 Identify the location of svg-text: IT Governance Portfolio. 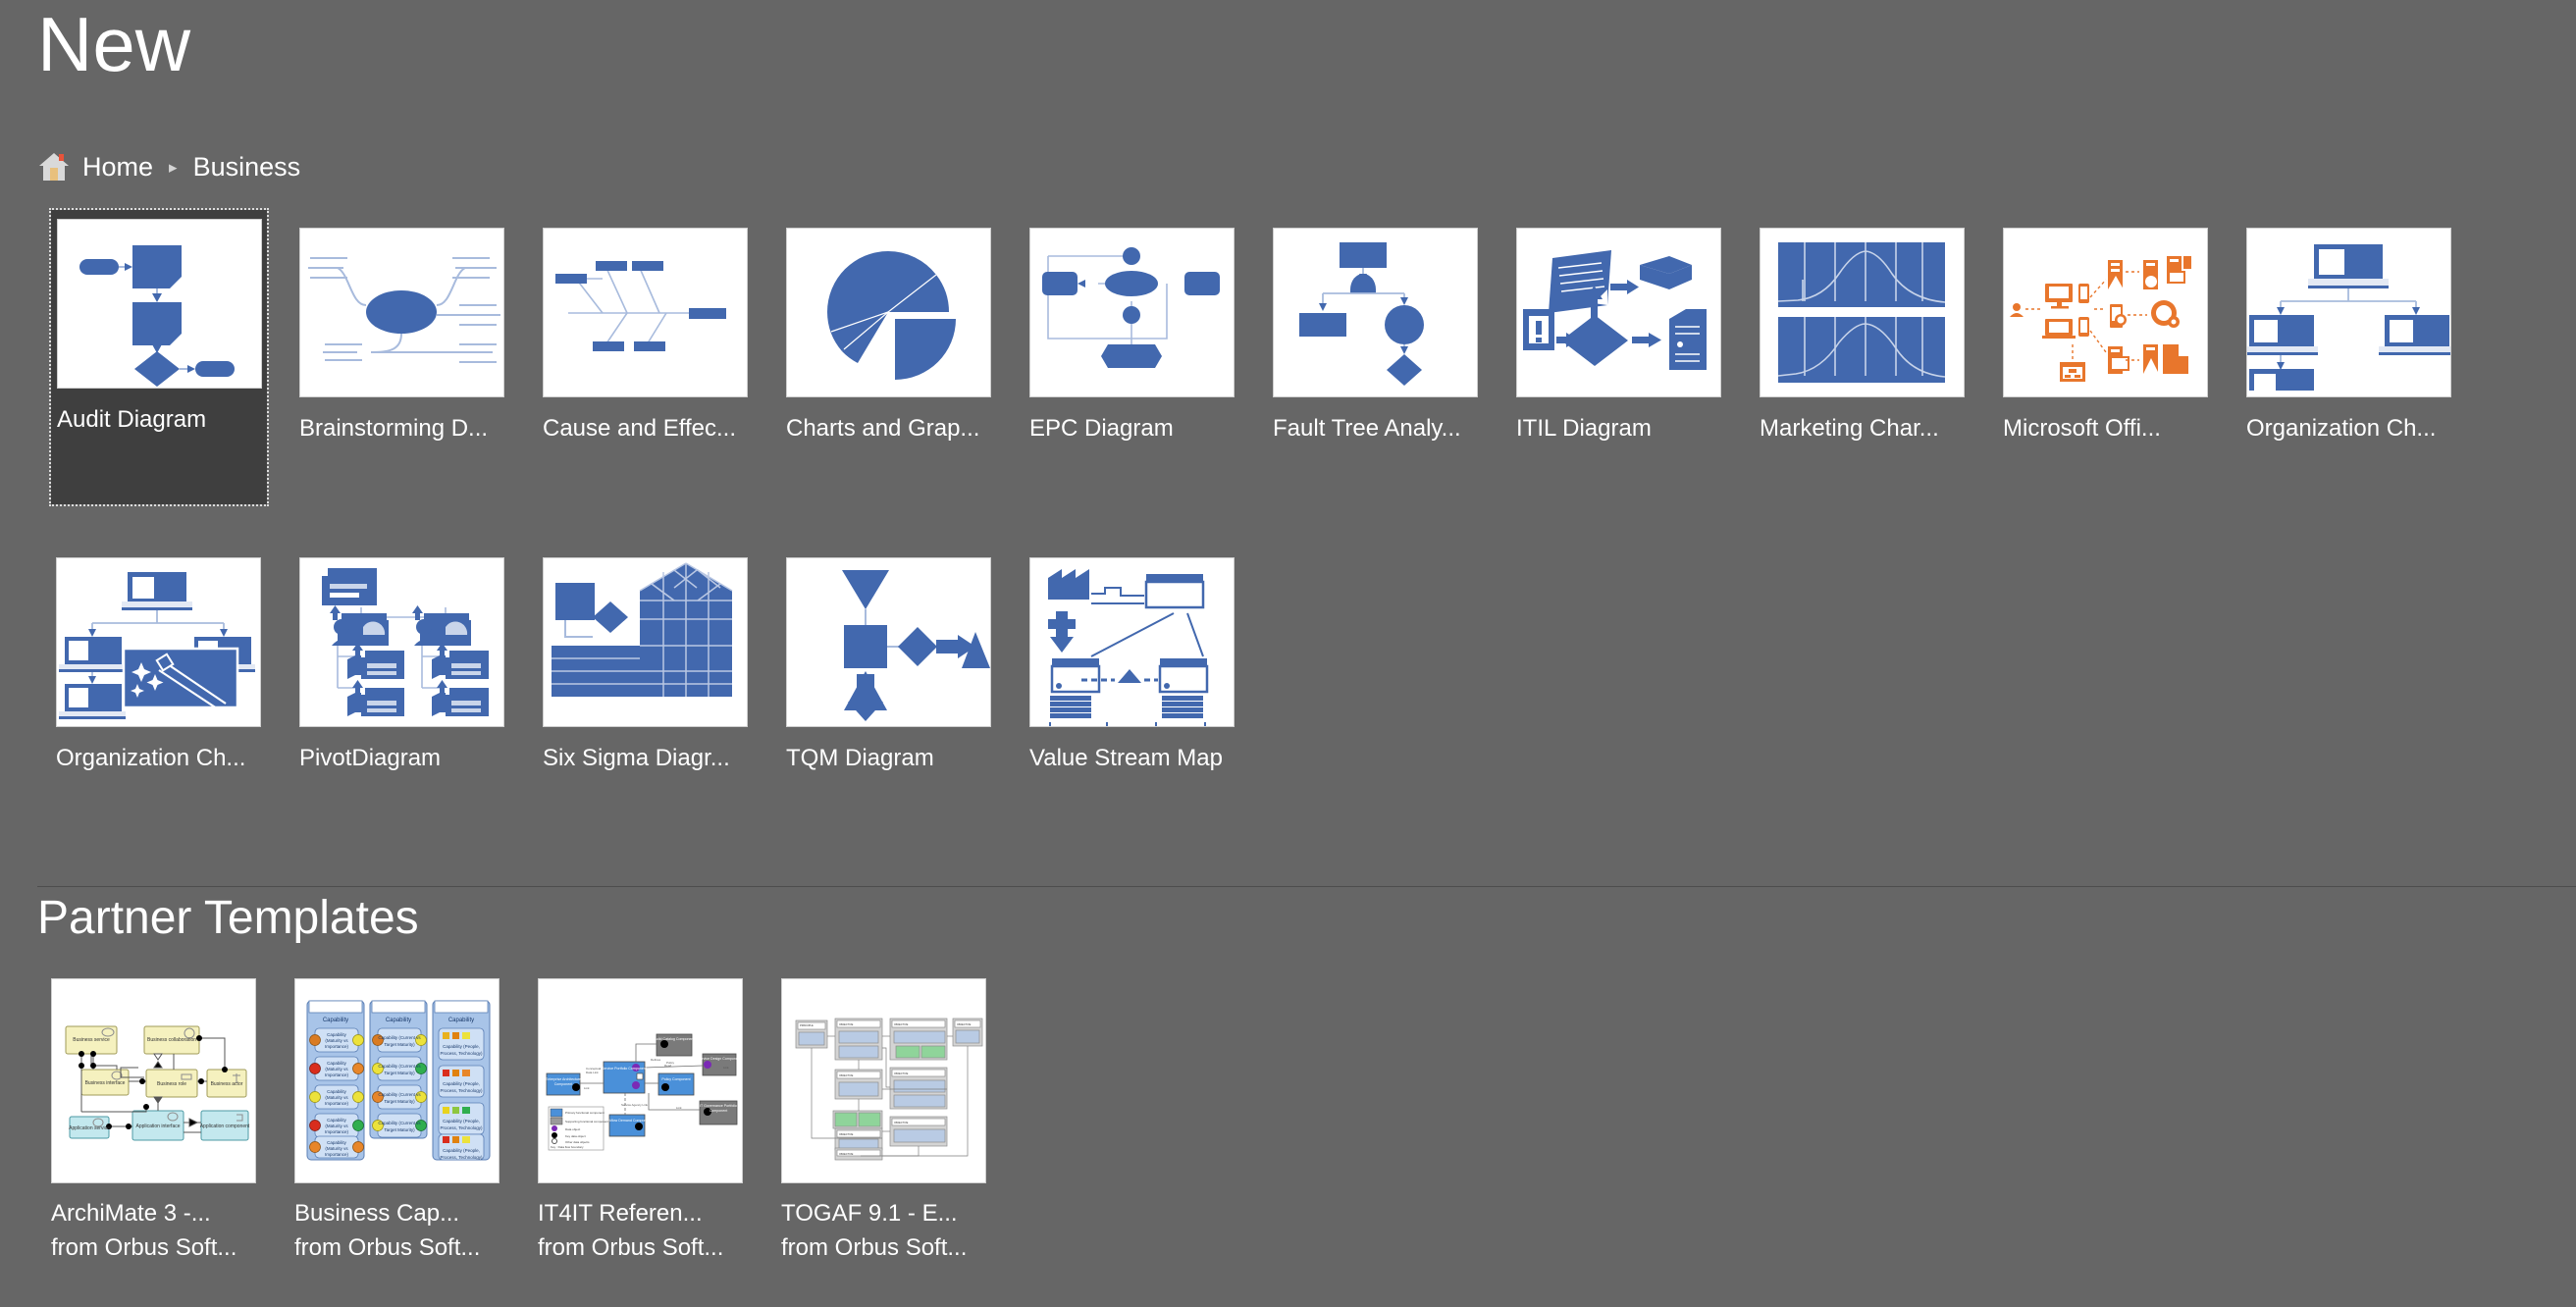
(718, 1106).